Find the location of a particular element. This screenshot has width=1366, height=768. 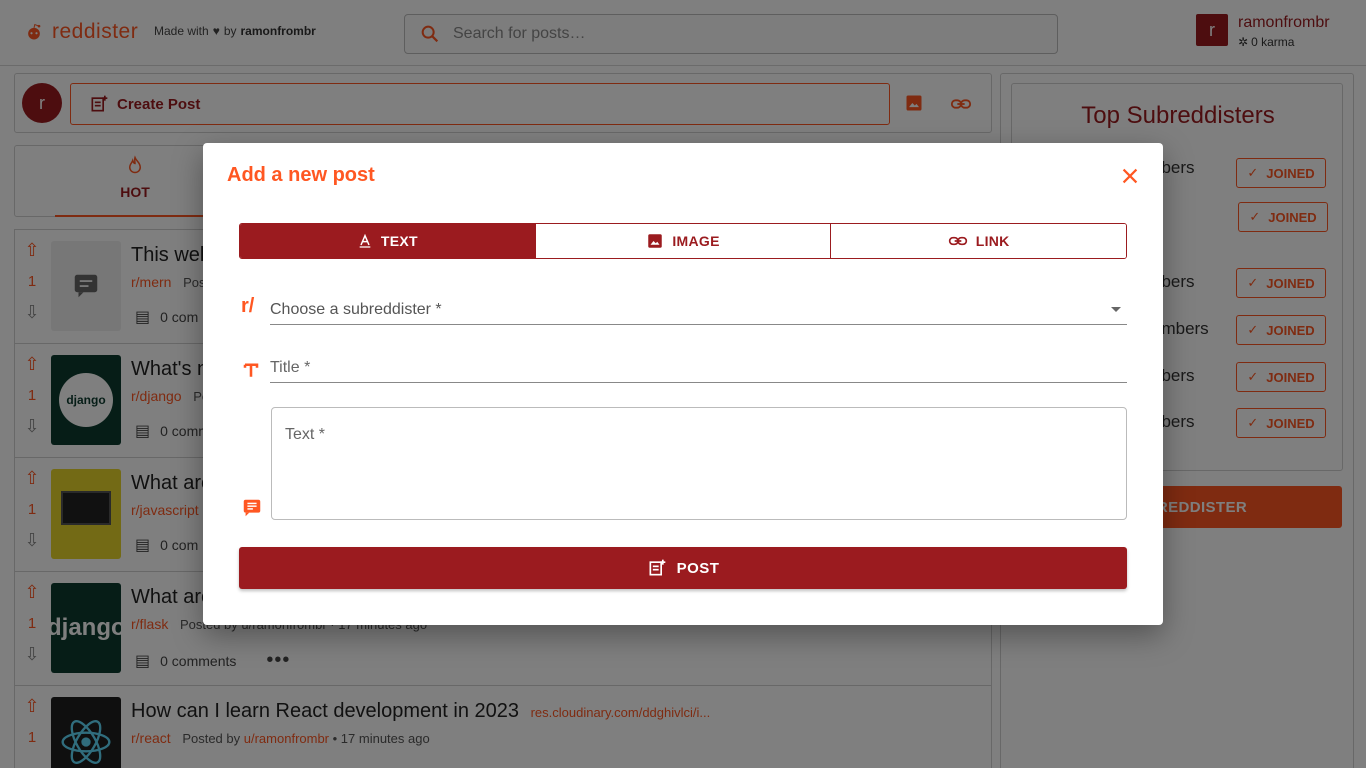

tab-image: IMAGE is located at coordinates (683, 241).